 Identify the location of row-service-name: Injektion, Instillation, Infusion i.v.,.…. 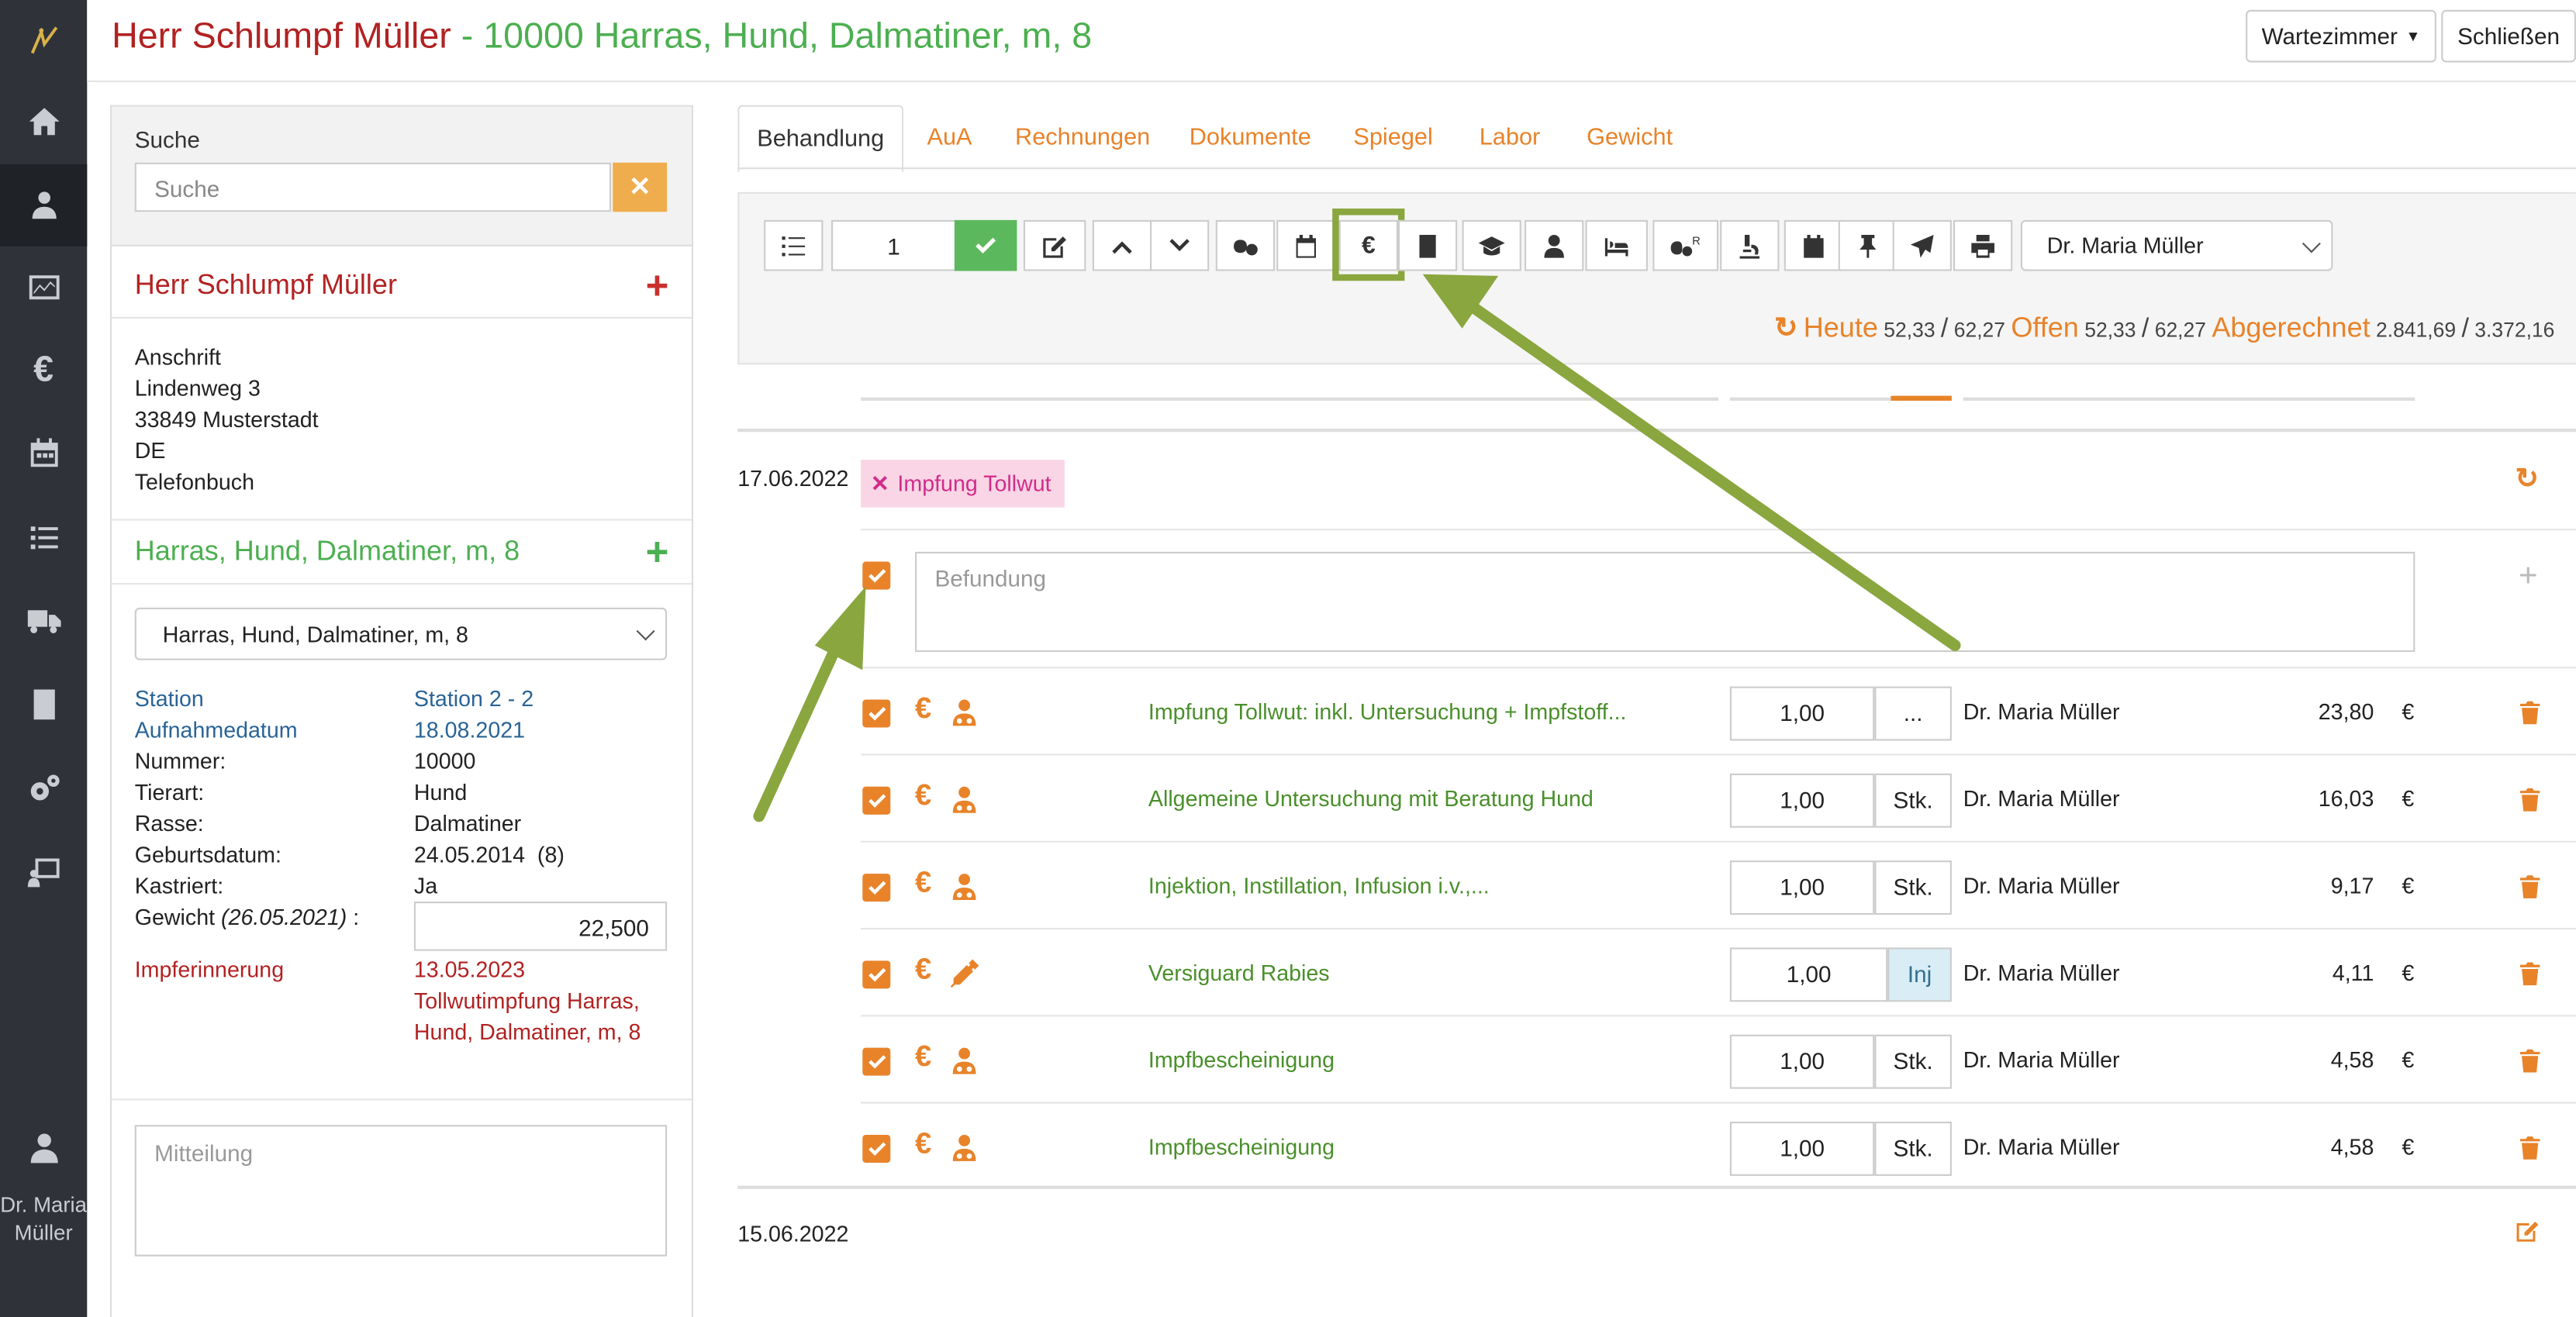
(1319, 886).